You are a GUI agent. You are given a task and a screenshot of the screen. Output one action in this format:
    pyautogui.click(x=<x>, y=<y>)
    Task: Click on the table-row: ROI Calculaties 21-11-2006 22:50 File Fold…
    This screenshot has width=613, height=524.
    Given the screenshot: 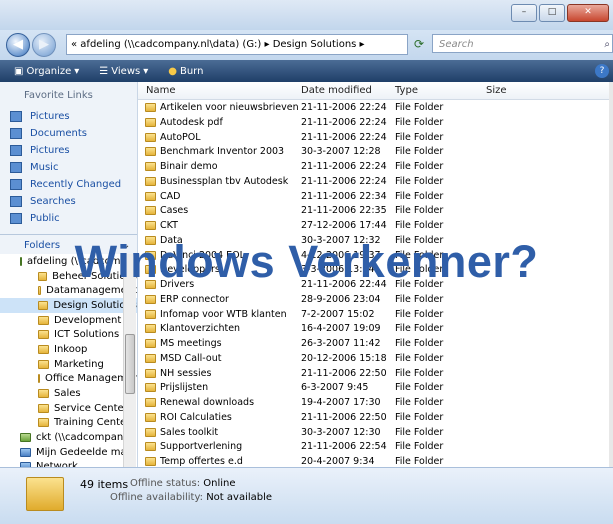 What is the action you would take?
    pyautogui.click(x=375, y=417)
    